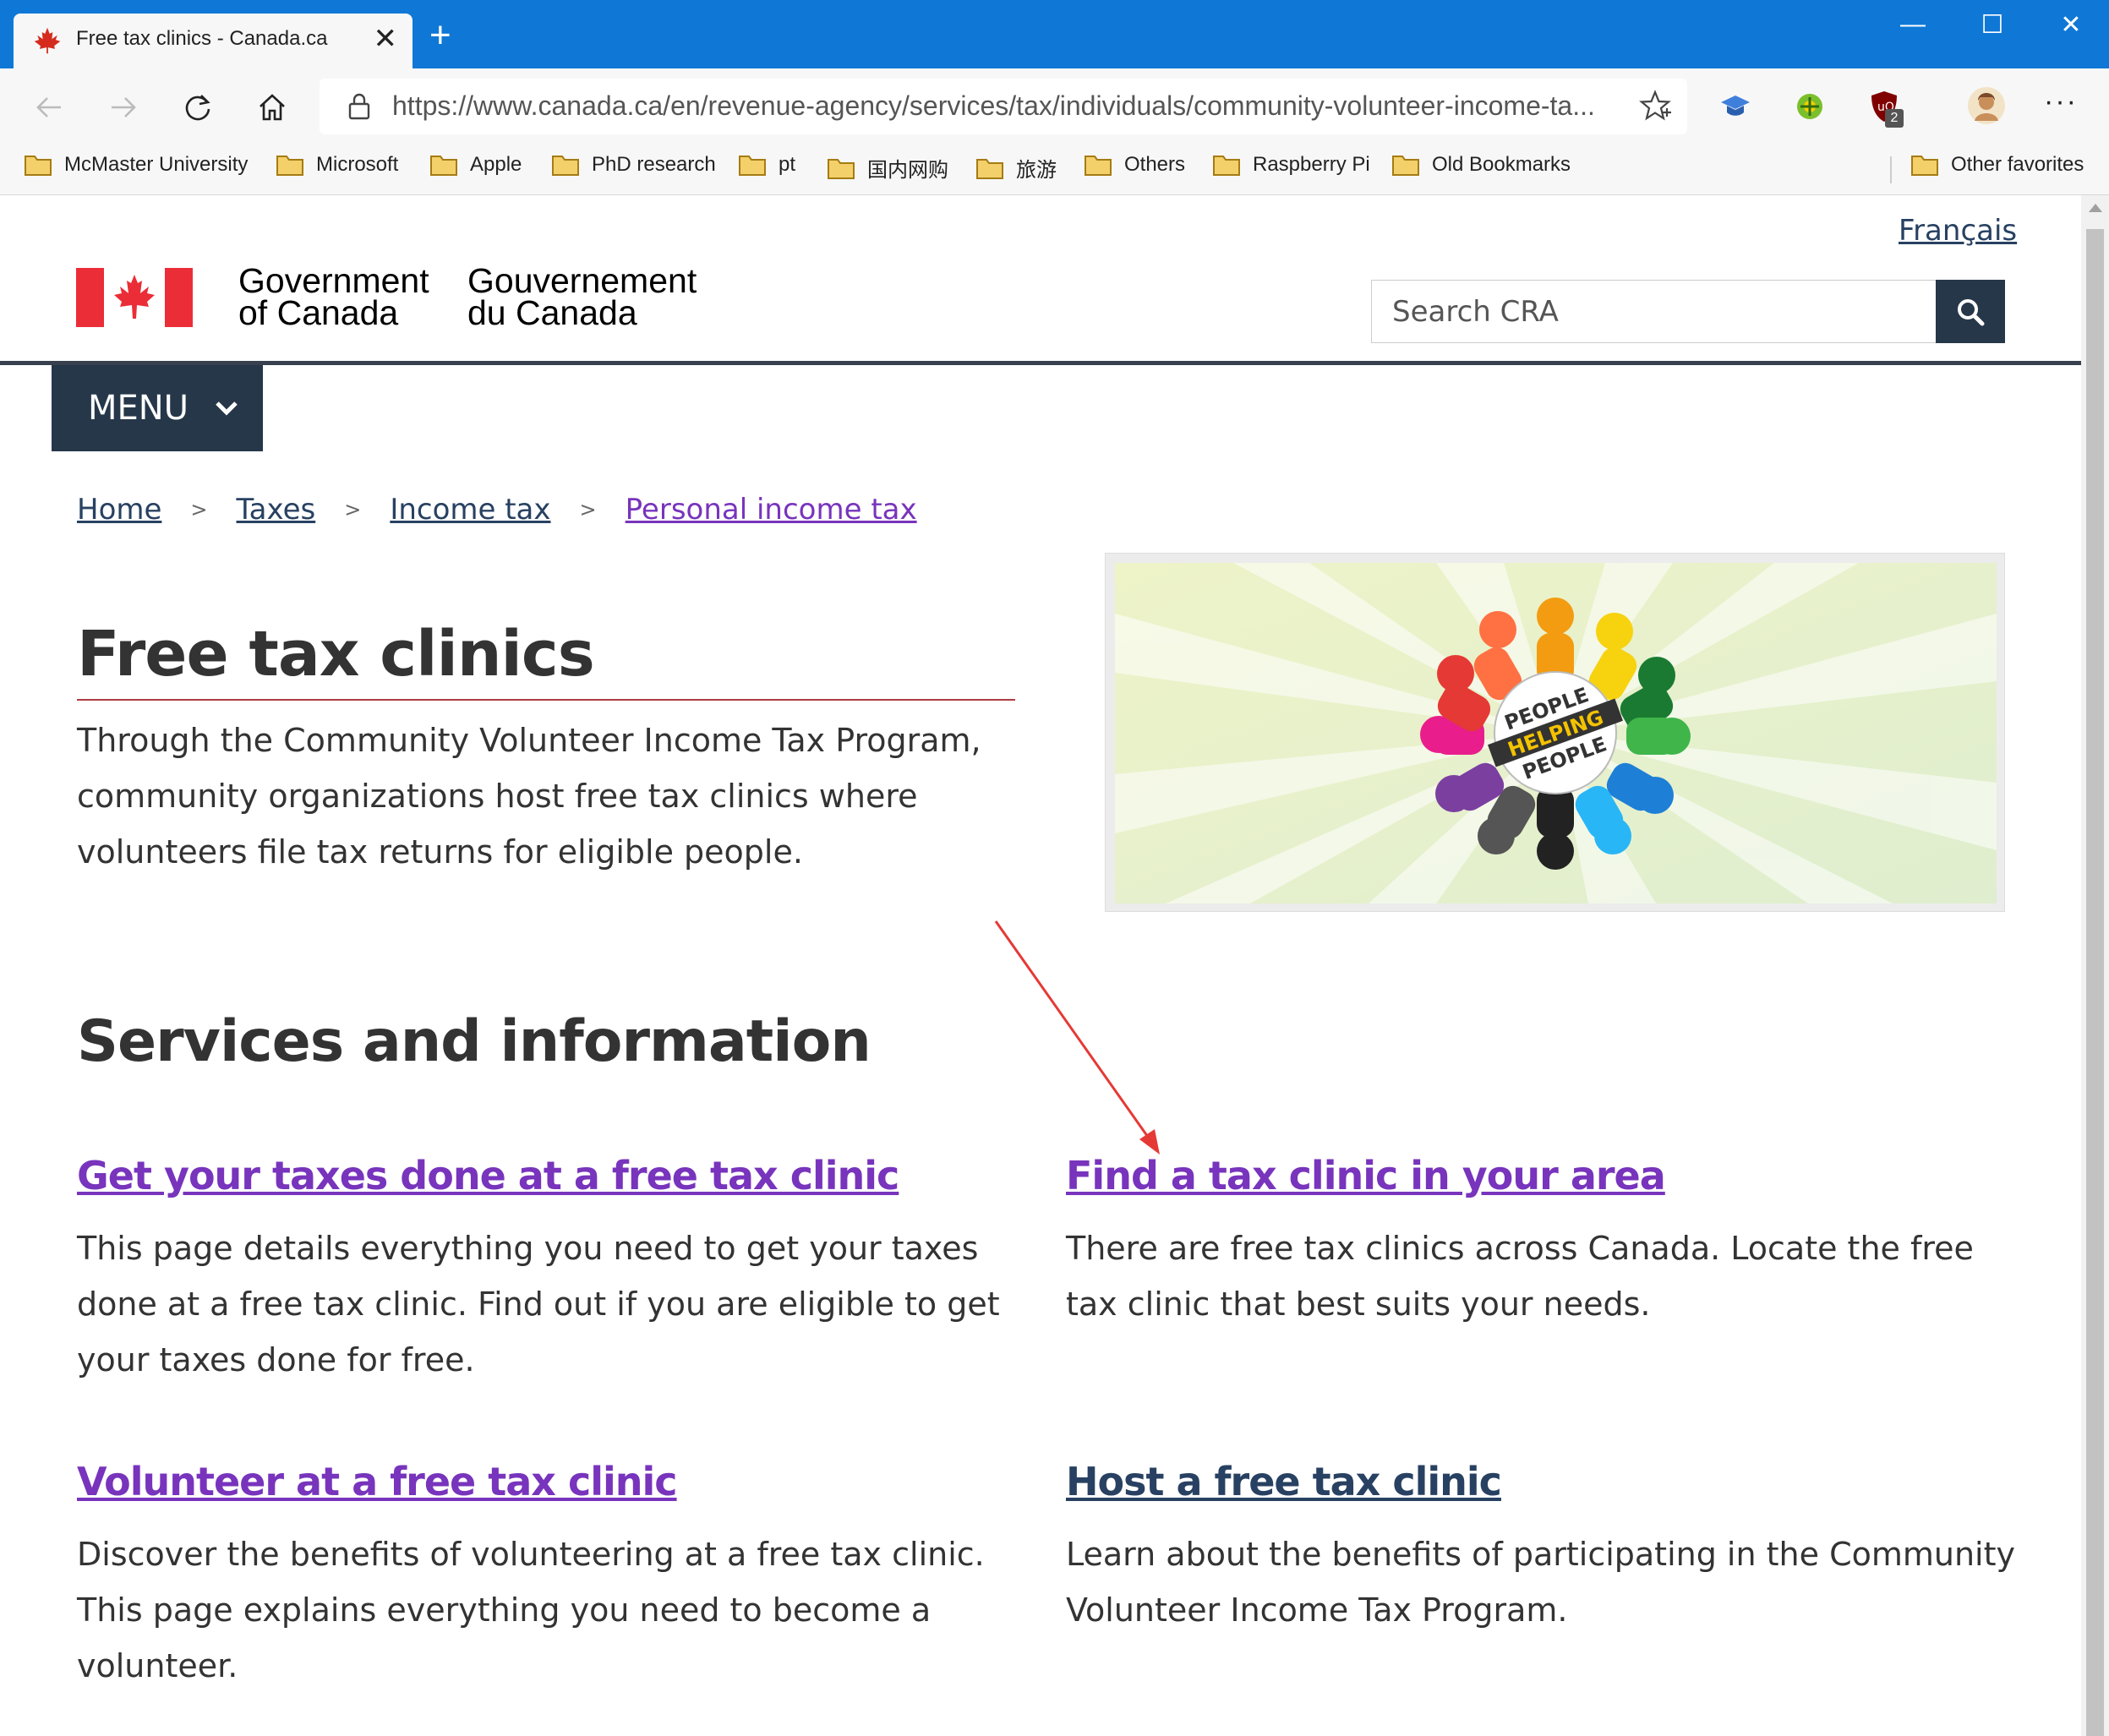 The width and height of the screenshot is (2109, 1736). I want to click on signature-fr-line2: du Canada, so click(552, 312).